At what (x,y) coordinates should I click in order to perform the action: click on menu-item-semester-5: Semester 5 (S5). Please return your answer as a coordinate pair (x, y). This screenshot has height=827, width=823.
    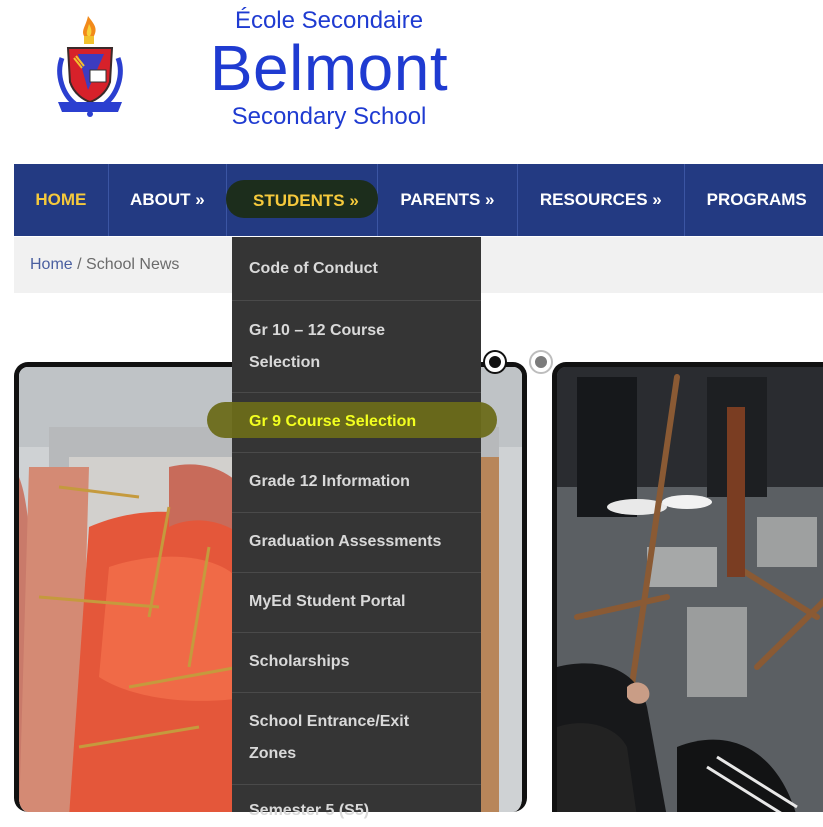
    Looking at the image, I should click on (356, 805).